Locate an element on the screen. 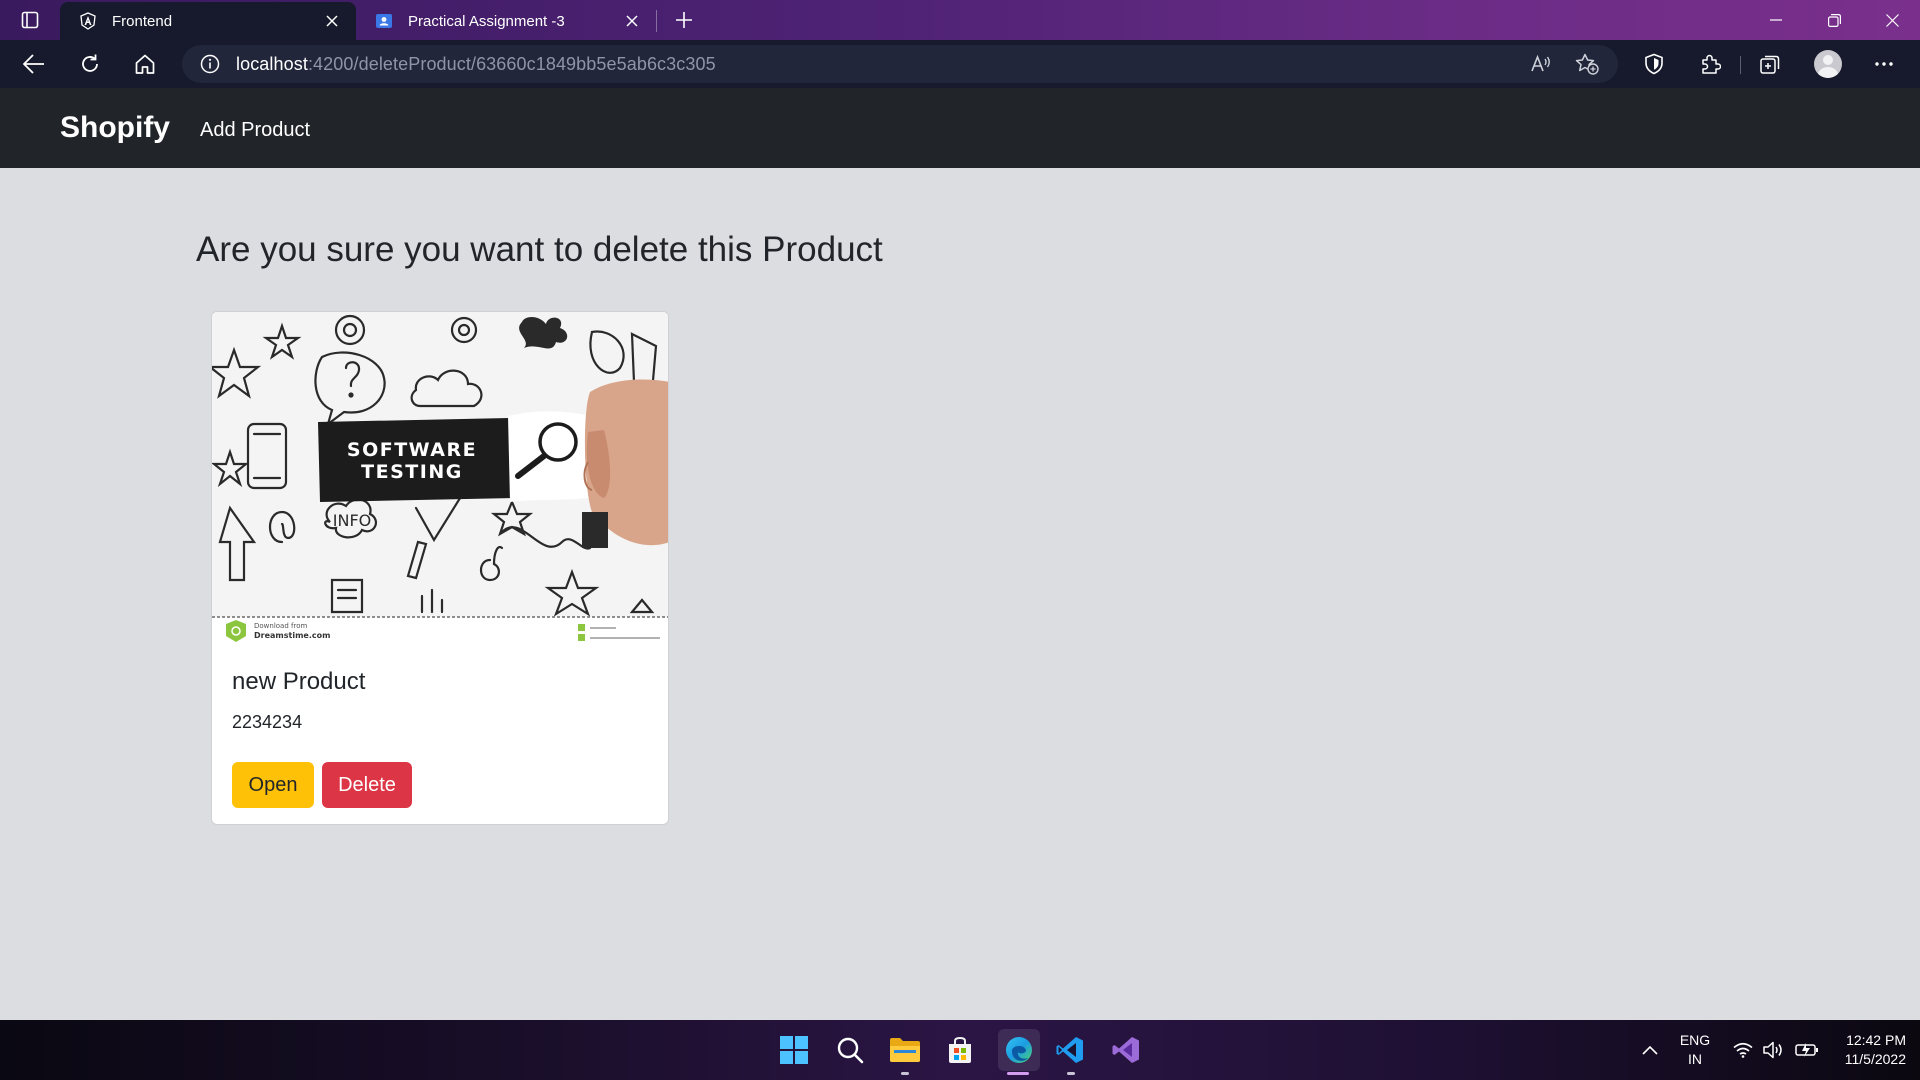 The image size is (1920, 1080). avatar-body is located at coordinates (1828, 72).